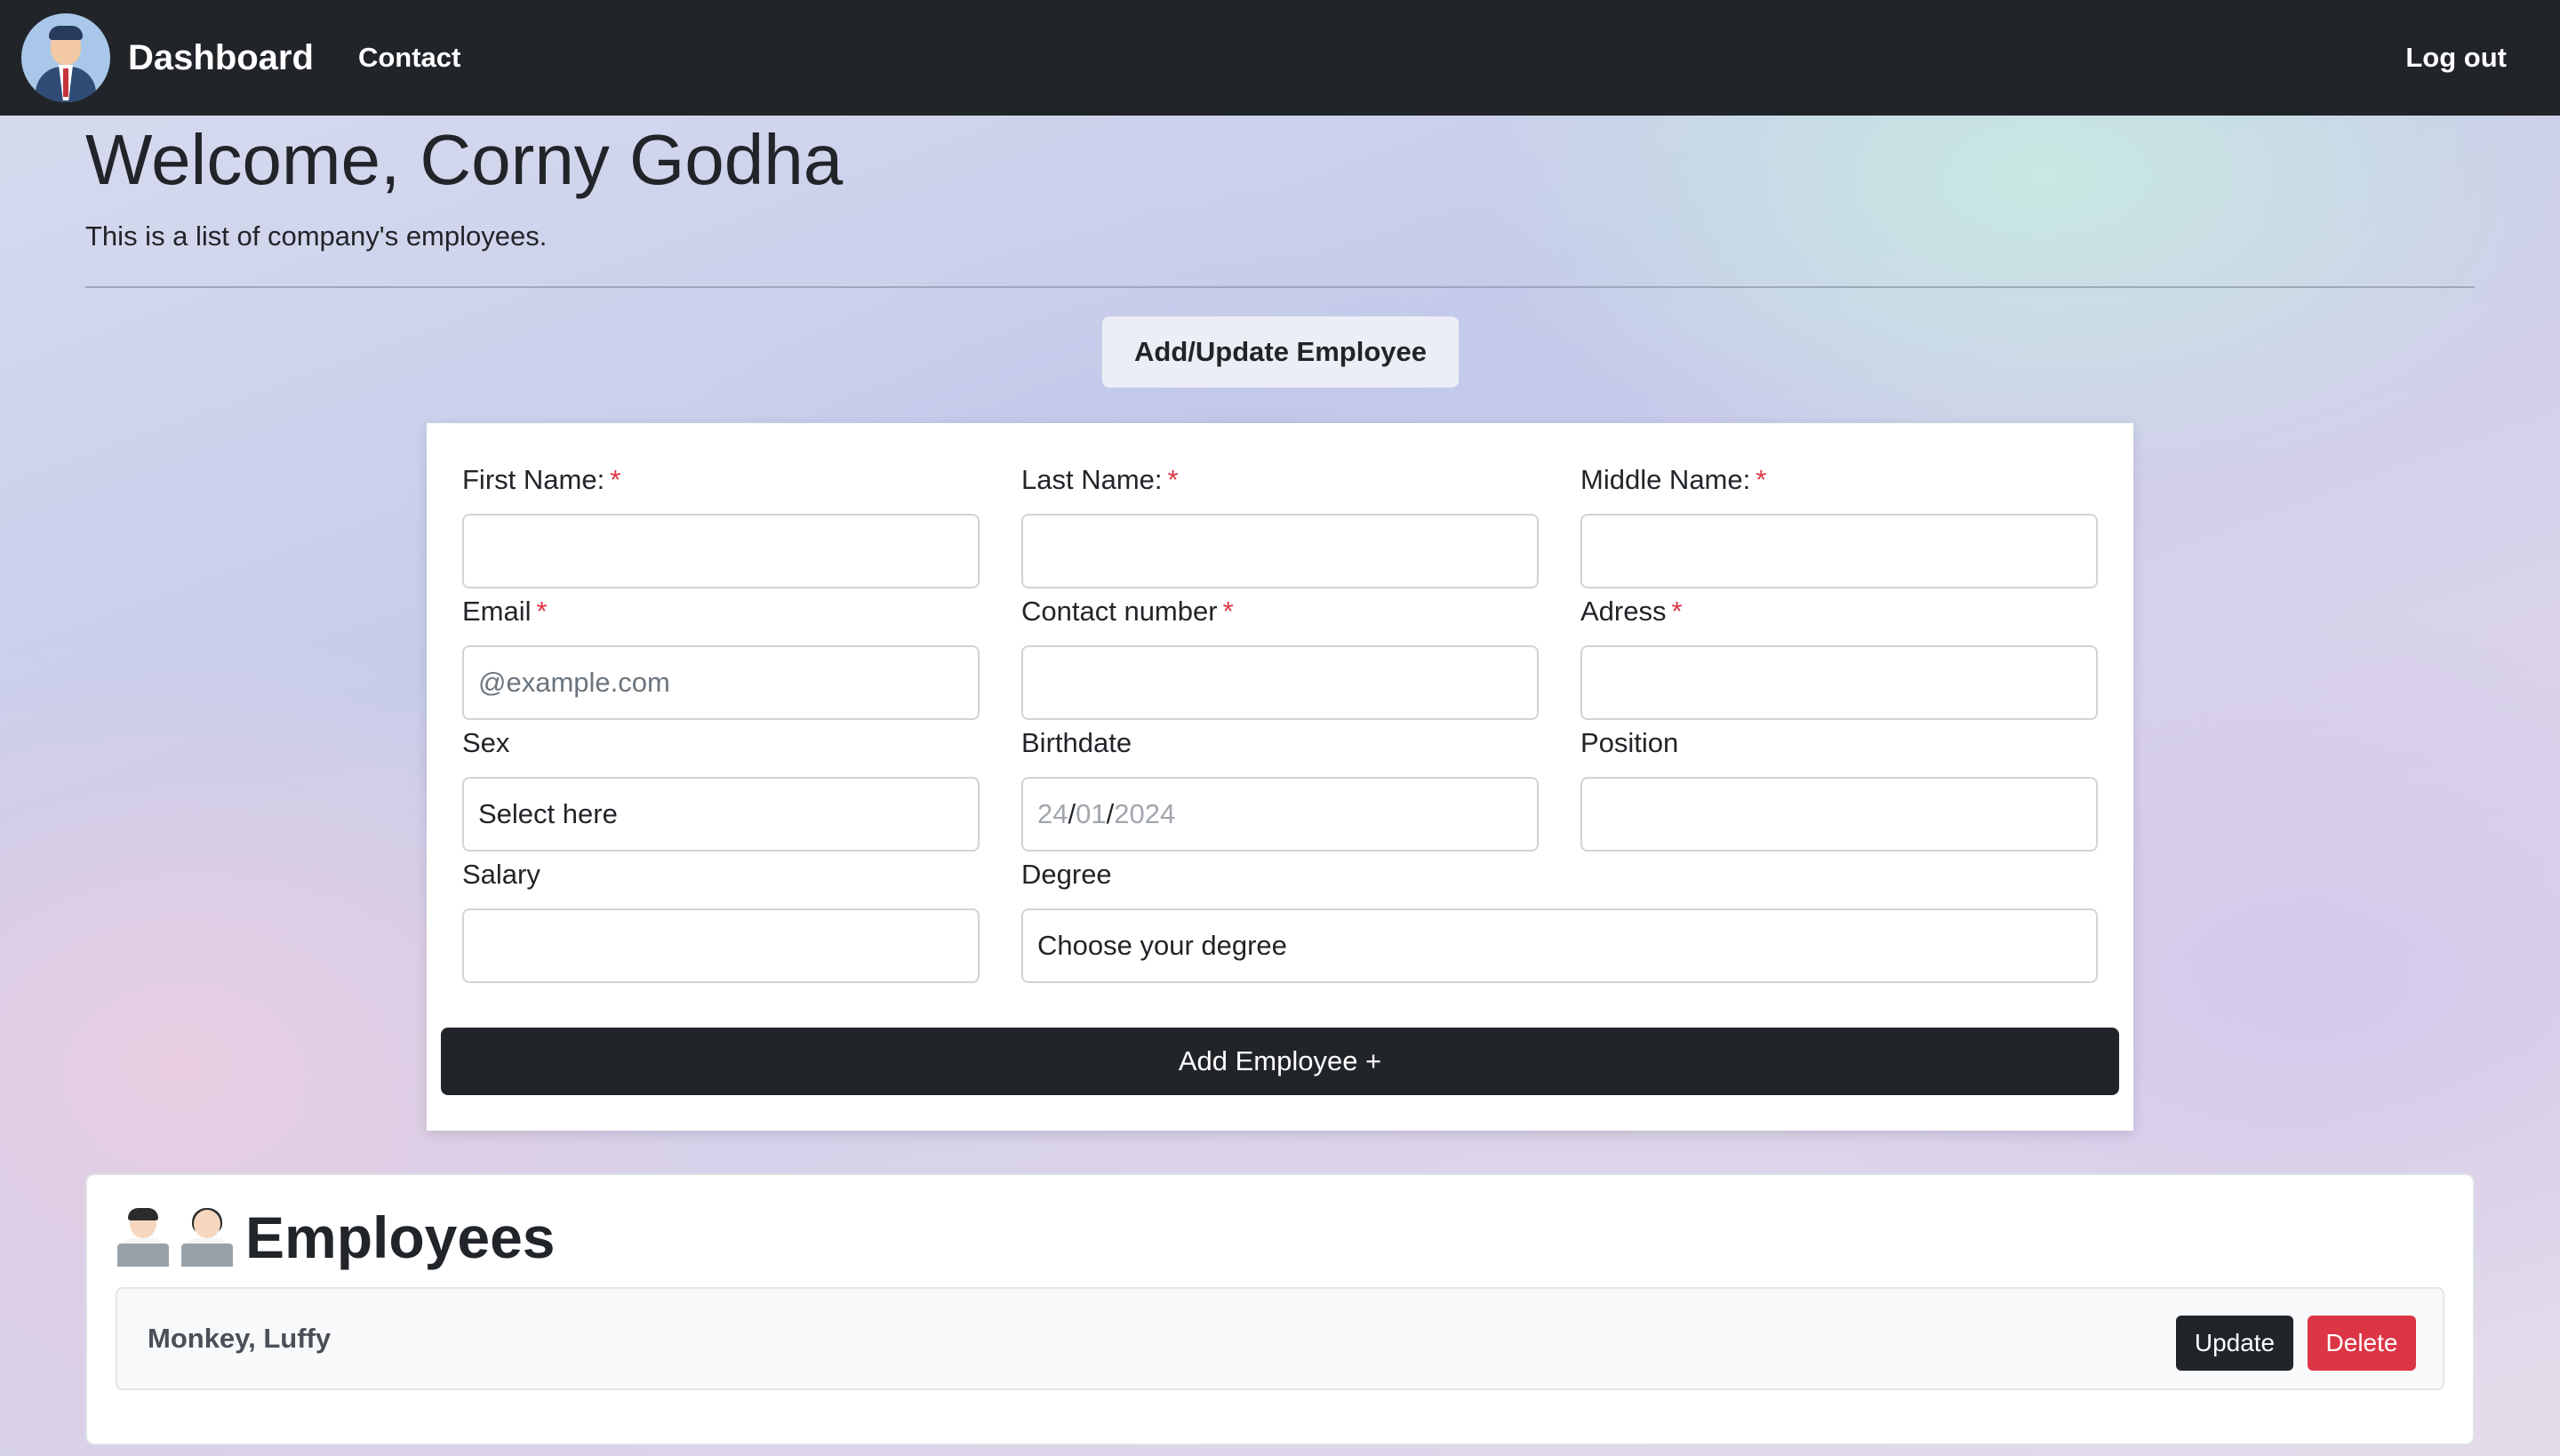 The width and height of the screenshot is (2560, 1456). What do you see at coordinates (2234, 1343) in the screenshot?
I see `update-button: Update` at bounding box center [2234, 1343].